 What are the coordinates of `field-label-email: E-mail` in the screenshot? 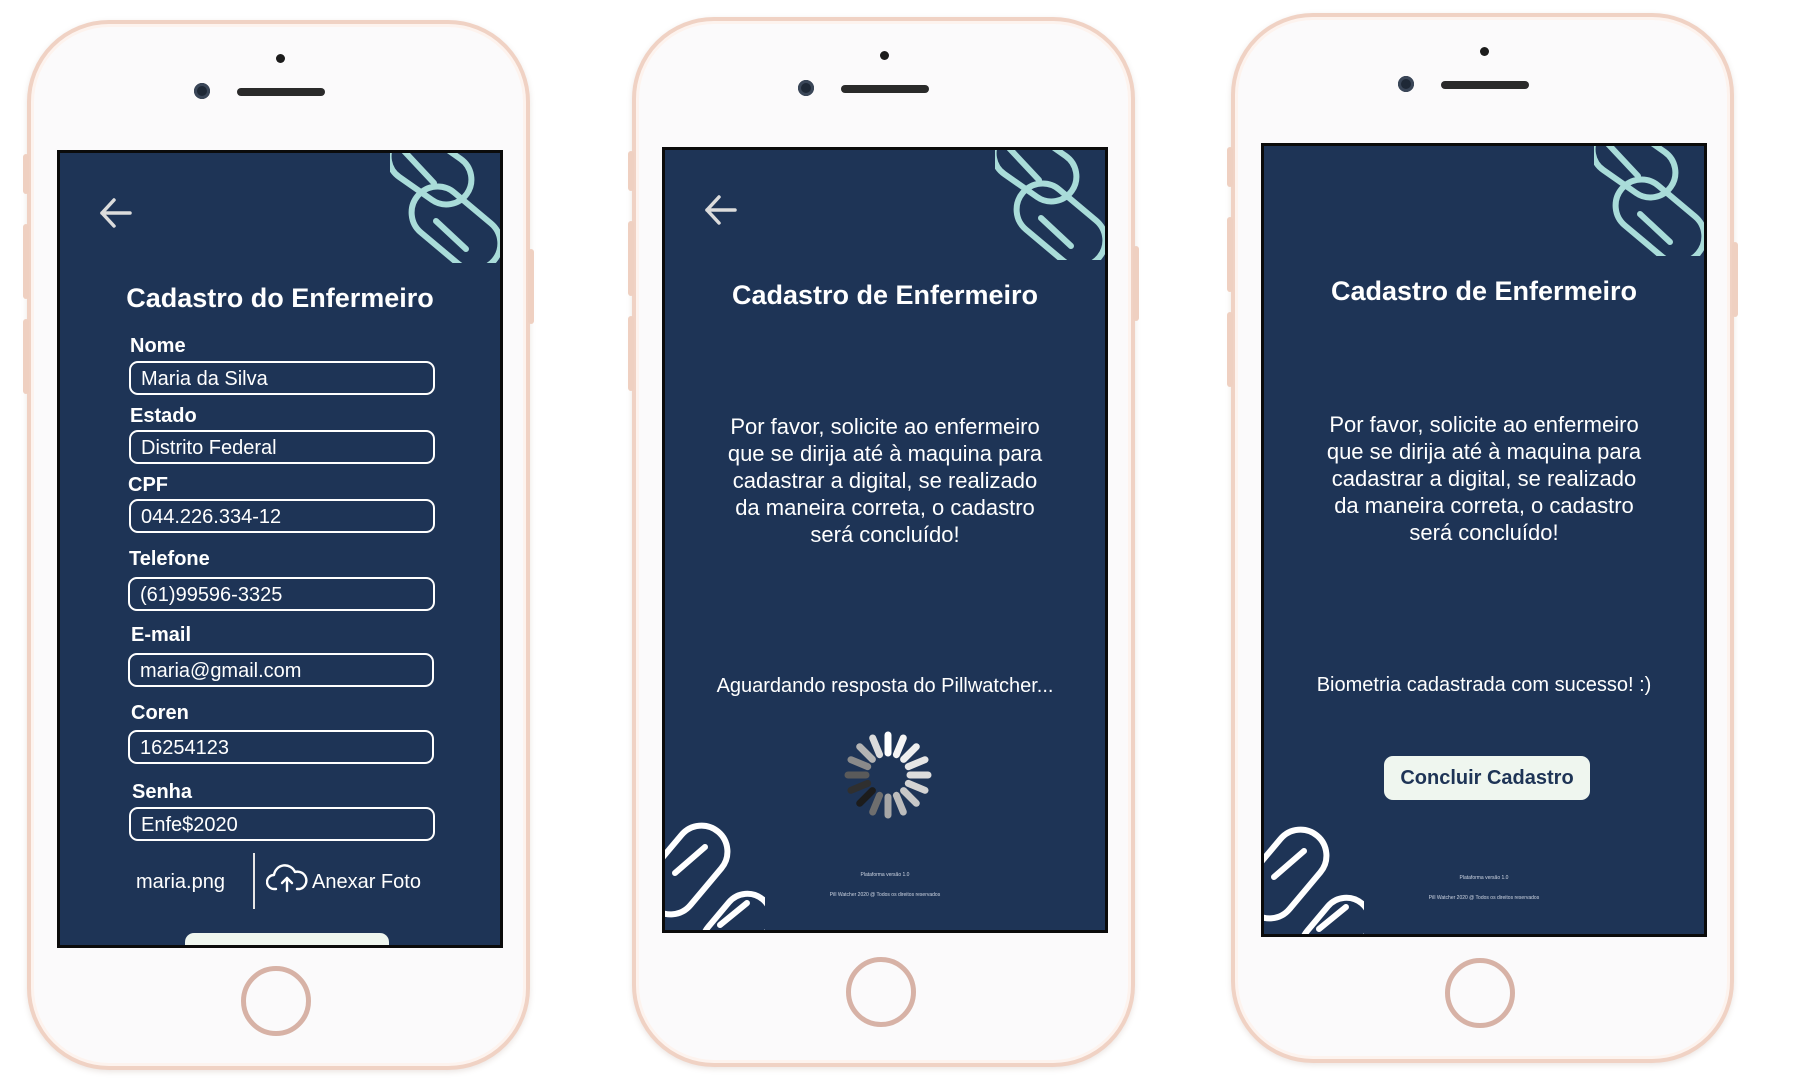 It's located at (161, 635).